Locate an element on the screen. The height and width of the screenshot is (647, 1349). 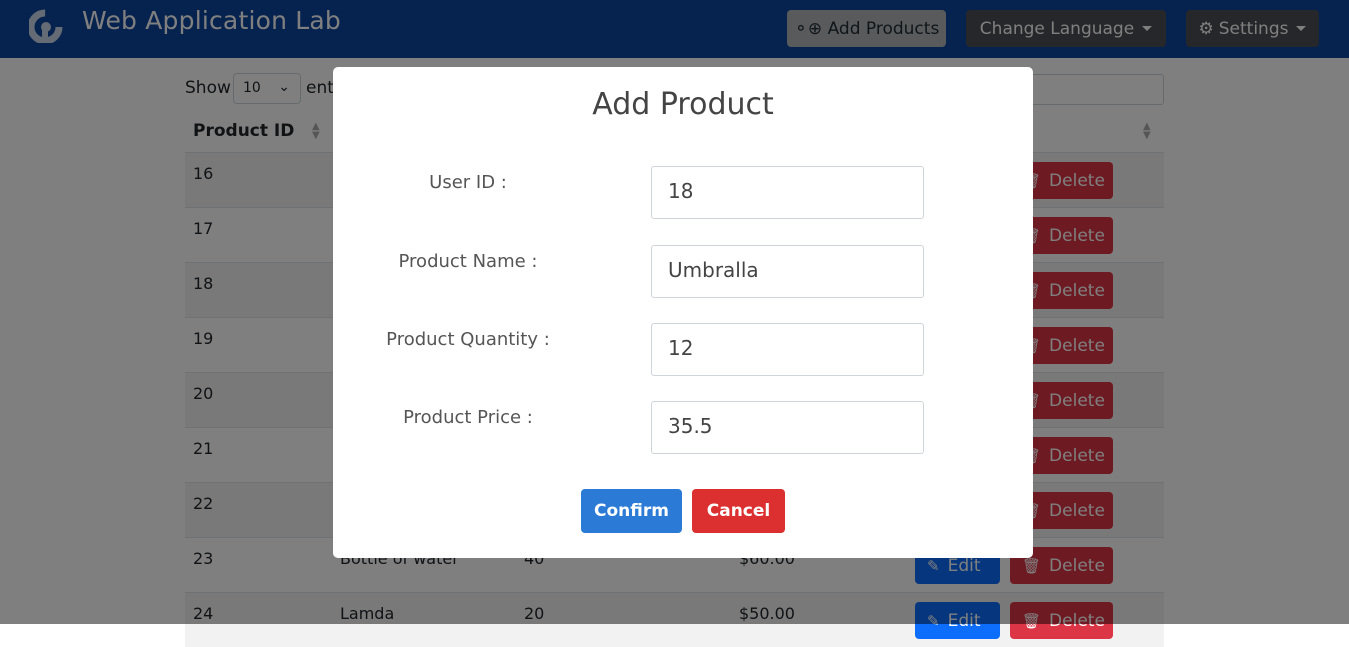
confirm-button: Confirm is located at coordinates (631, 511).